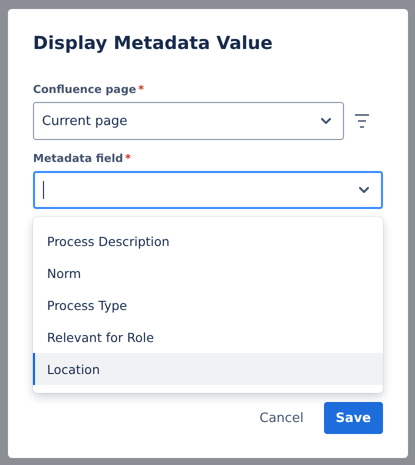 The width and height of the screenshot is (415, 465). What do you see at coordinates (188, 121) in the screenshot?
I see `page-select: Current page` at bounding box center [188, 121].